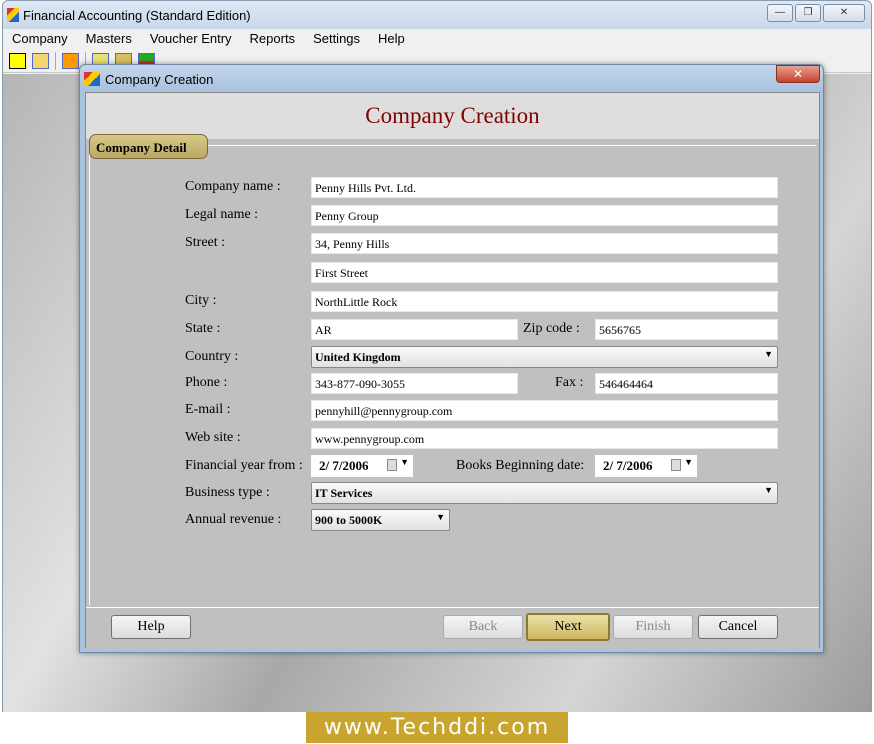 Image resolution: width=874 pixels, height=744 pixels. What do you see at coordinates (244, 465) in the screenshot?
I see `financial-year-label: Financial year from :` at bounding box center [244, 465].